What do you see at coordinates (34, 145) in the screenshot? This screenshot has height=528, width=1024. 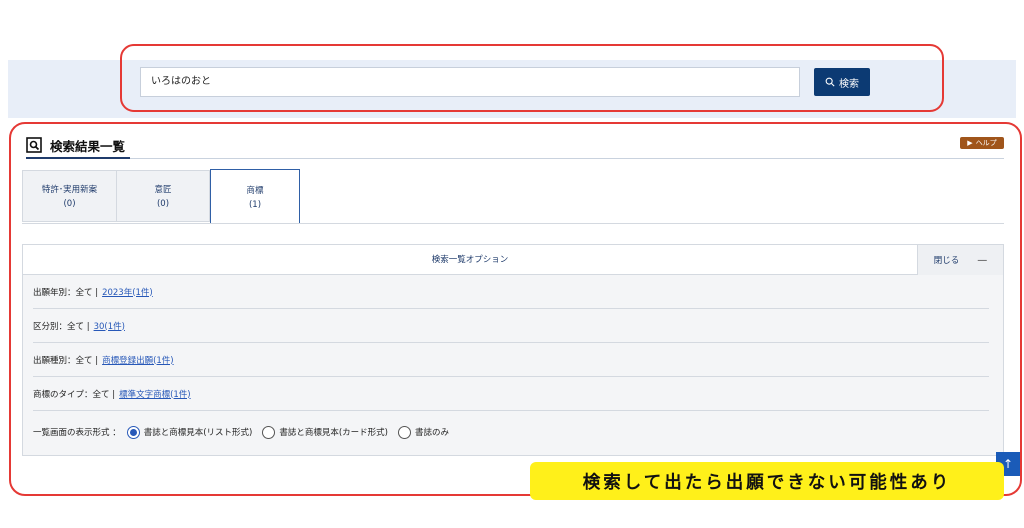 I see `search-results-icon` at bounding box center [34, 145].